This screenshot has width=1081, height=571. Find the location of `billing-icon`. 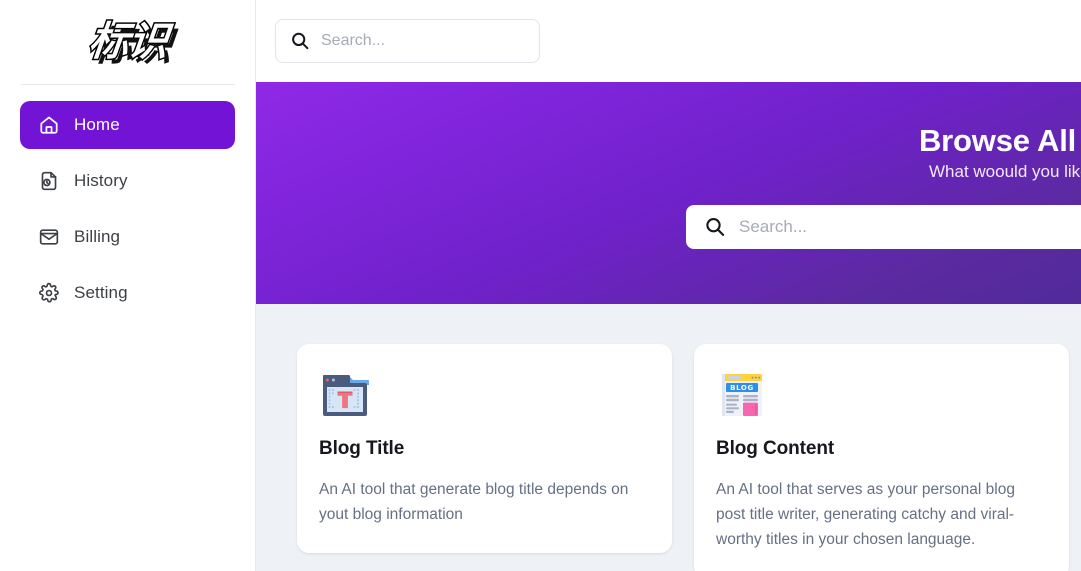

billing-icon is located at coordinates (49, 237).